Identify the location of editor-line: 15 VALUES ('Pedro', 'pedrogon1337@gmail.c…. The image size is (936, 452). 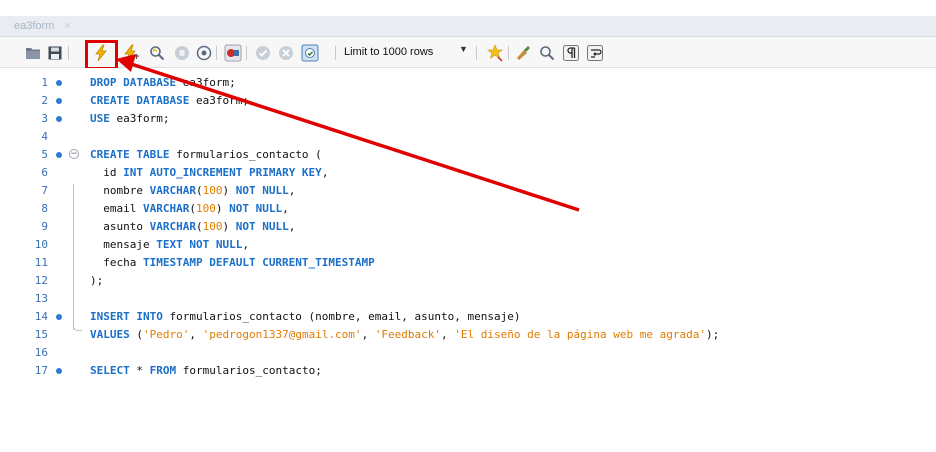
(468, 335).